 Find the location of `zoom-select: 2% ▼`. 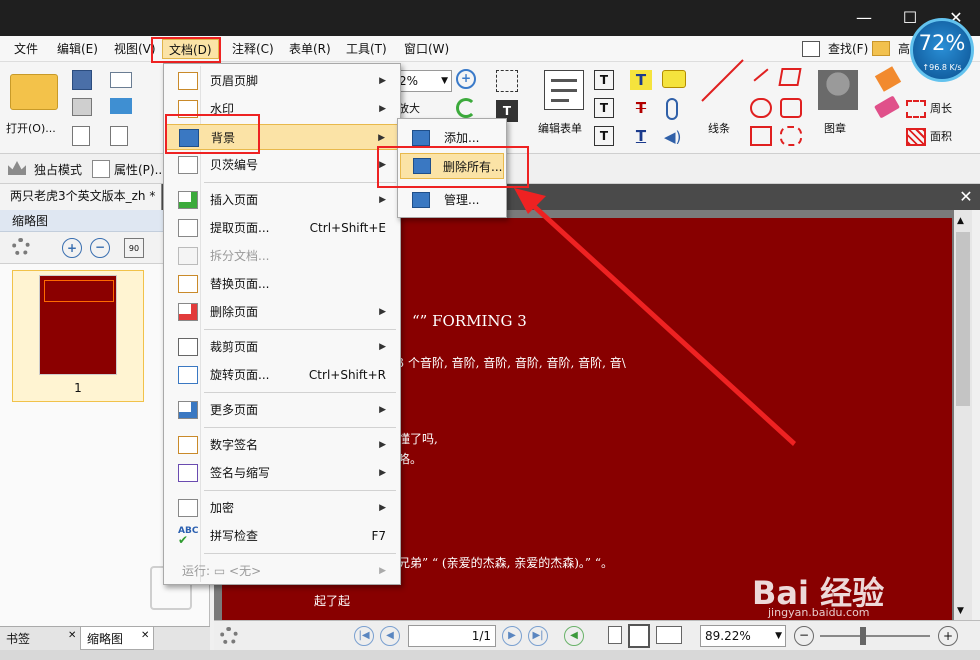

zoom-select: 2% ▼ is located at coordinates (424, 81).